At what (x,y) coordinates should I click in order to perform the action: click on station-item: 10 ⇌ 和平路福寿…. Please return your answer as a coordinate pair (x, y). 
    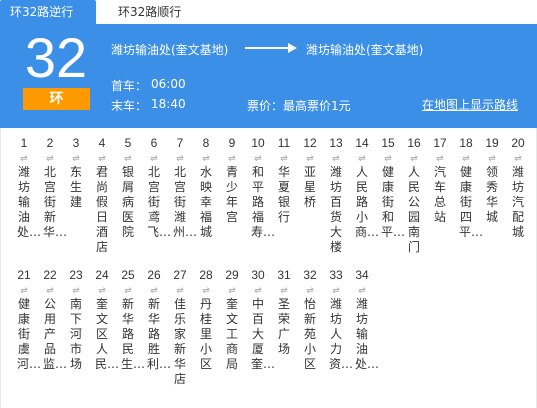
    Looking at the image, I should click on (260, 188).